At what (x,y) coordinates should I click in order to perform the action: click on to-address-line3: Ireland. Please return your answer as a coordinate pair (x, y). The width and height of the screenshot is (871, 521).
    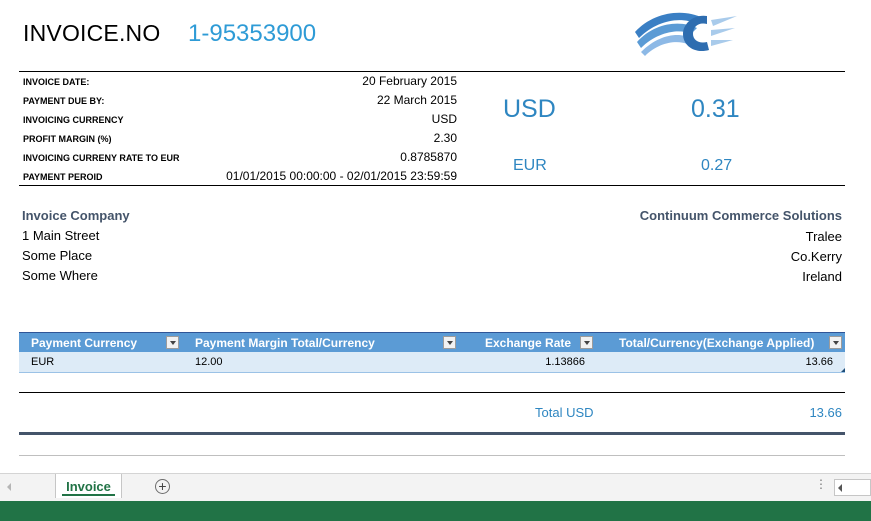
    Looking at the image, I should click on (822, 276).